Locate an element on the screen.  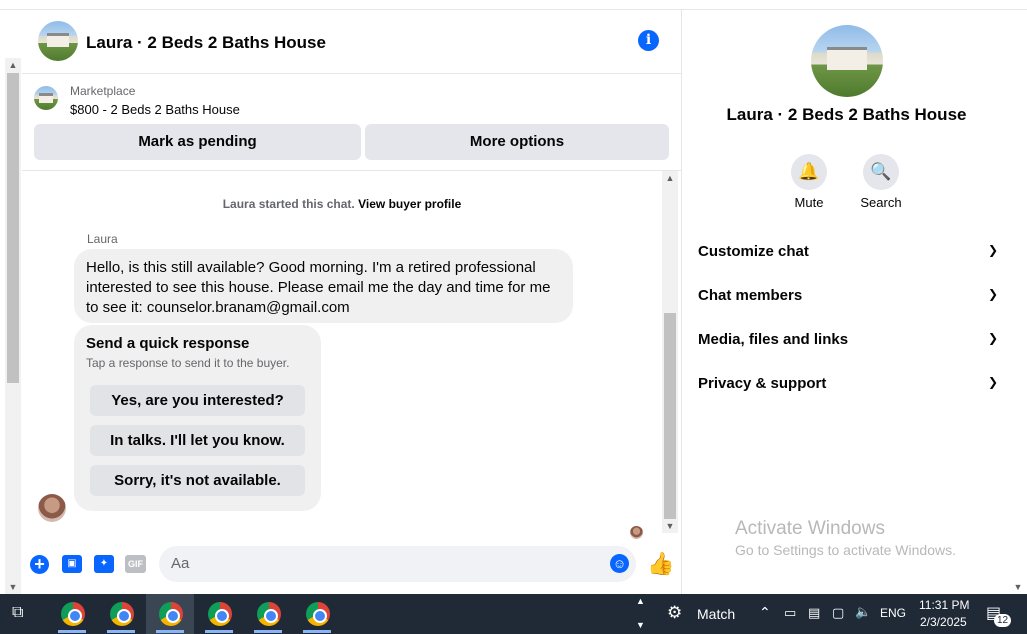
accordion-media-files-links: Media, files and links ❯ is located at coordinates (848, 339).